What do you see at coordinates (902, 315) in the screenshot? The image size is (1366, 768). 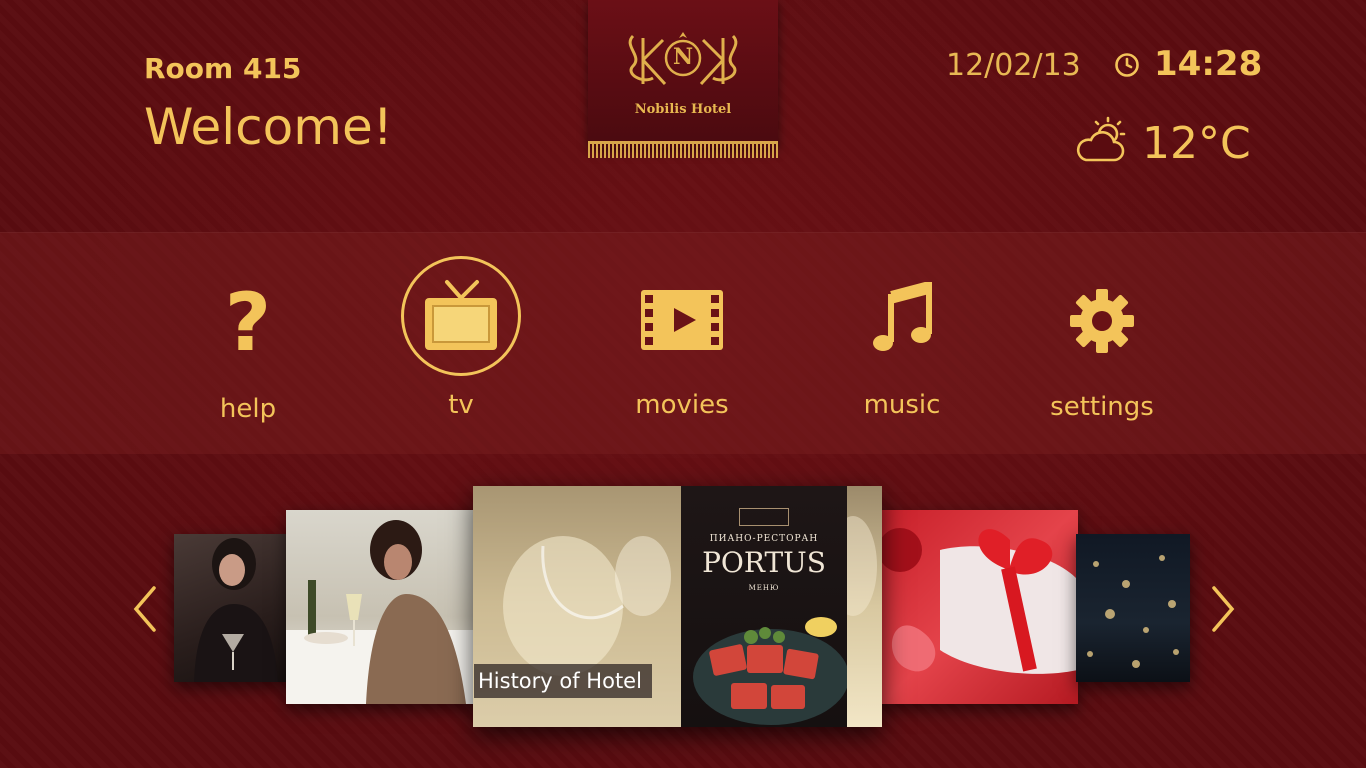 I see `music-note-icon` at bounding box center [902, 315].